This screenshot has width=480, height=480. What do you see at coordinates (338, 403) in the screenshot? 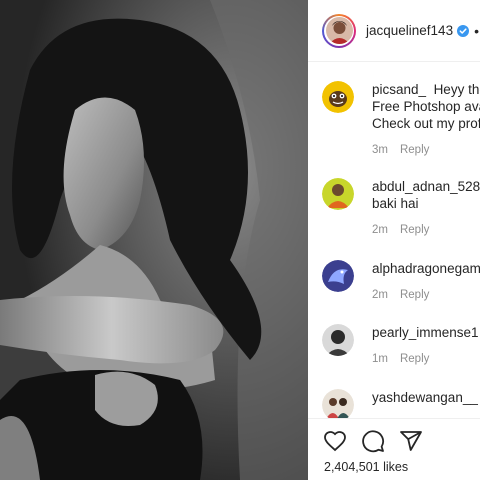
I see `couple-avatar` at bounding box center [338, 403].